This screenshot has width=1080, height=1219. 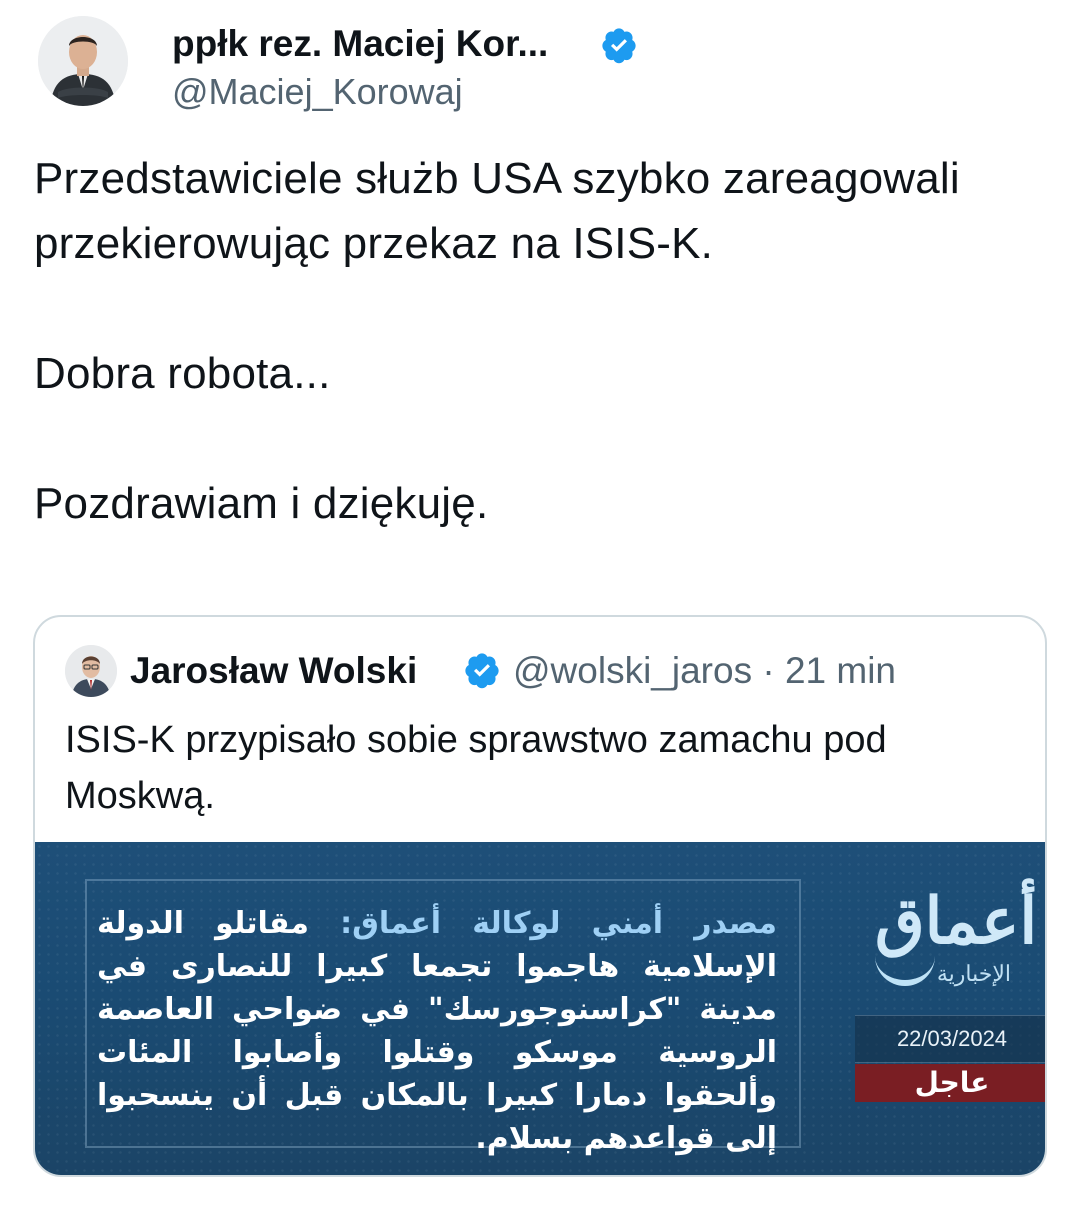 What do you see at coordinates (956, 942) in the screenshot?
I see `amaq-logo: أعماق الإخبارية` at bounding box center [956, 942].